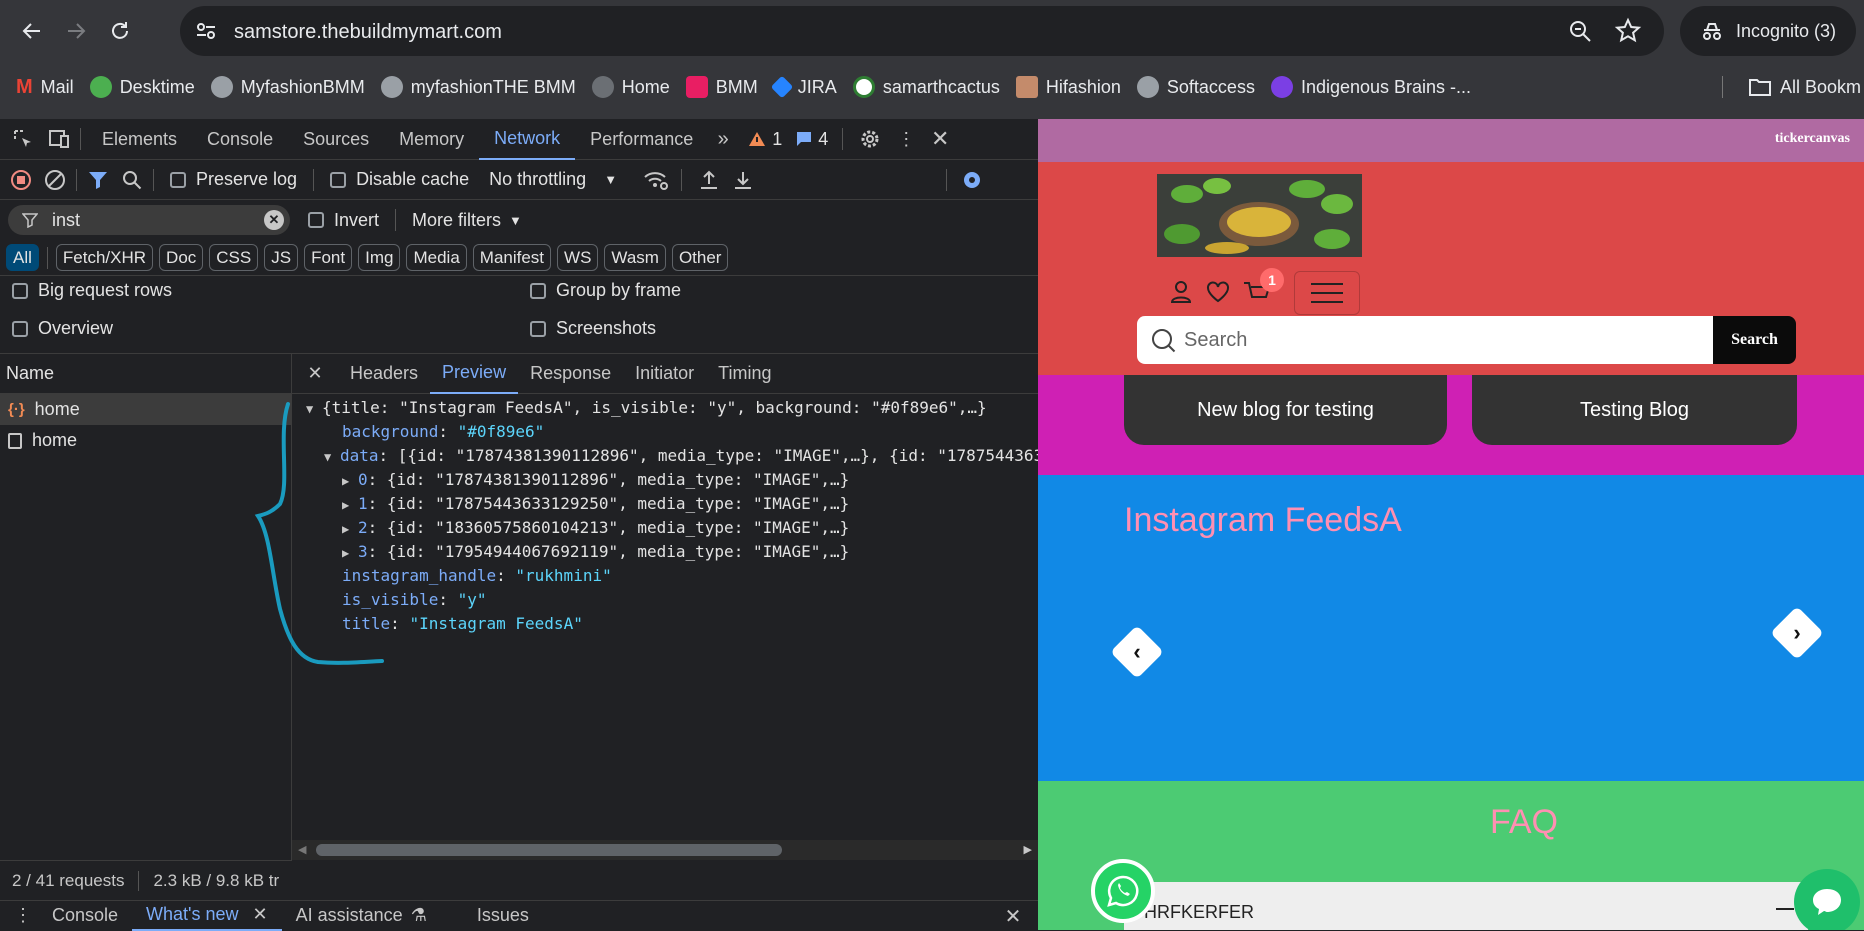 The image size is (1864, 931). What do you see at coordinates (288, 87) in the screenshot?
I see `bookmark-myfashionbmm: MyfashionBMM` at bounding box center [288, 87].